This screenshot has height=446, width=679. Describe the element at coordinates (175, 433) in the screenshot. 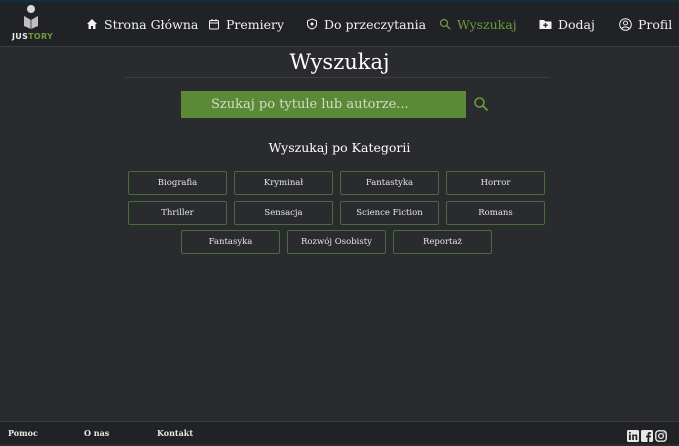

I see `footer-link-kontakt: Kontakt` at that location.